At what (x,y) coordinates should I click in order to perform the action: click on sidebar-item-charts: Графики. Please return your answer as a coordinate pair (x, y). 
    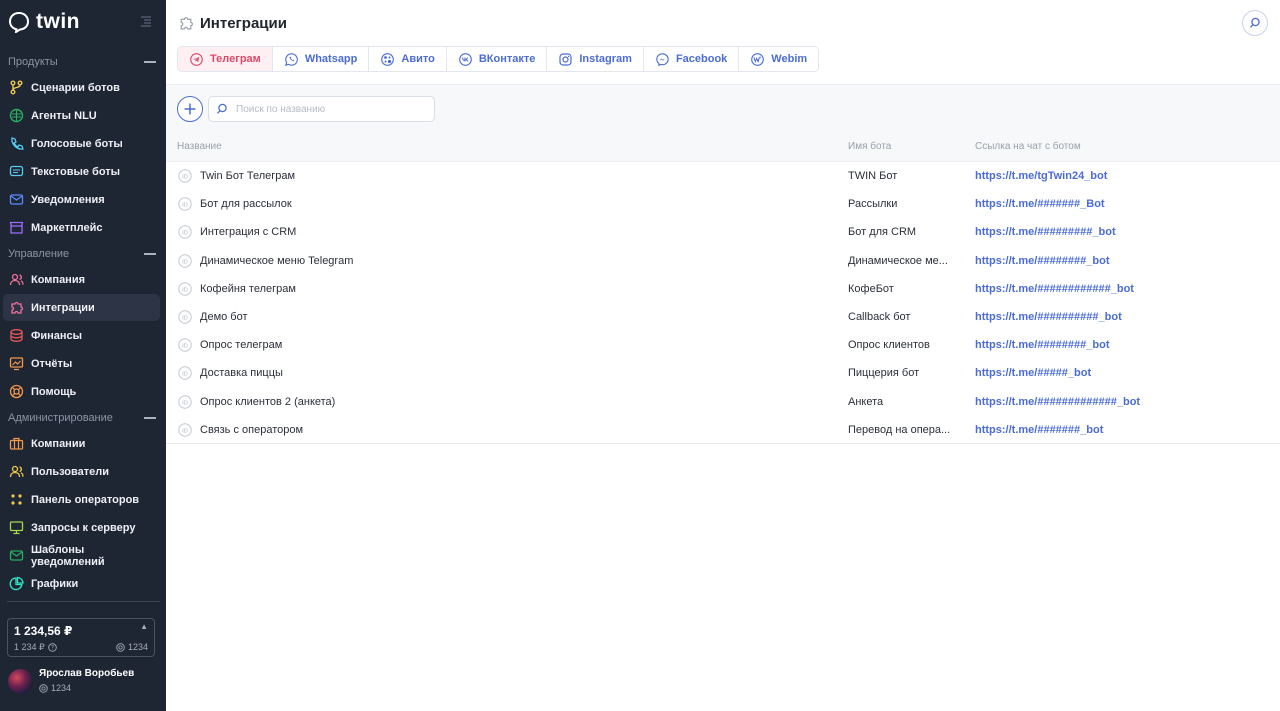
    Looking at the image, I should click on (81, 583).